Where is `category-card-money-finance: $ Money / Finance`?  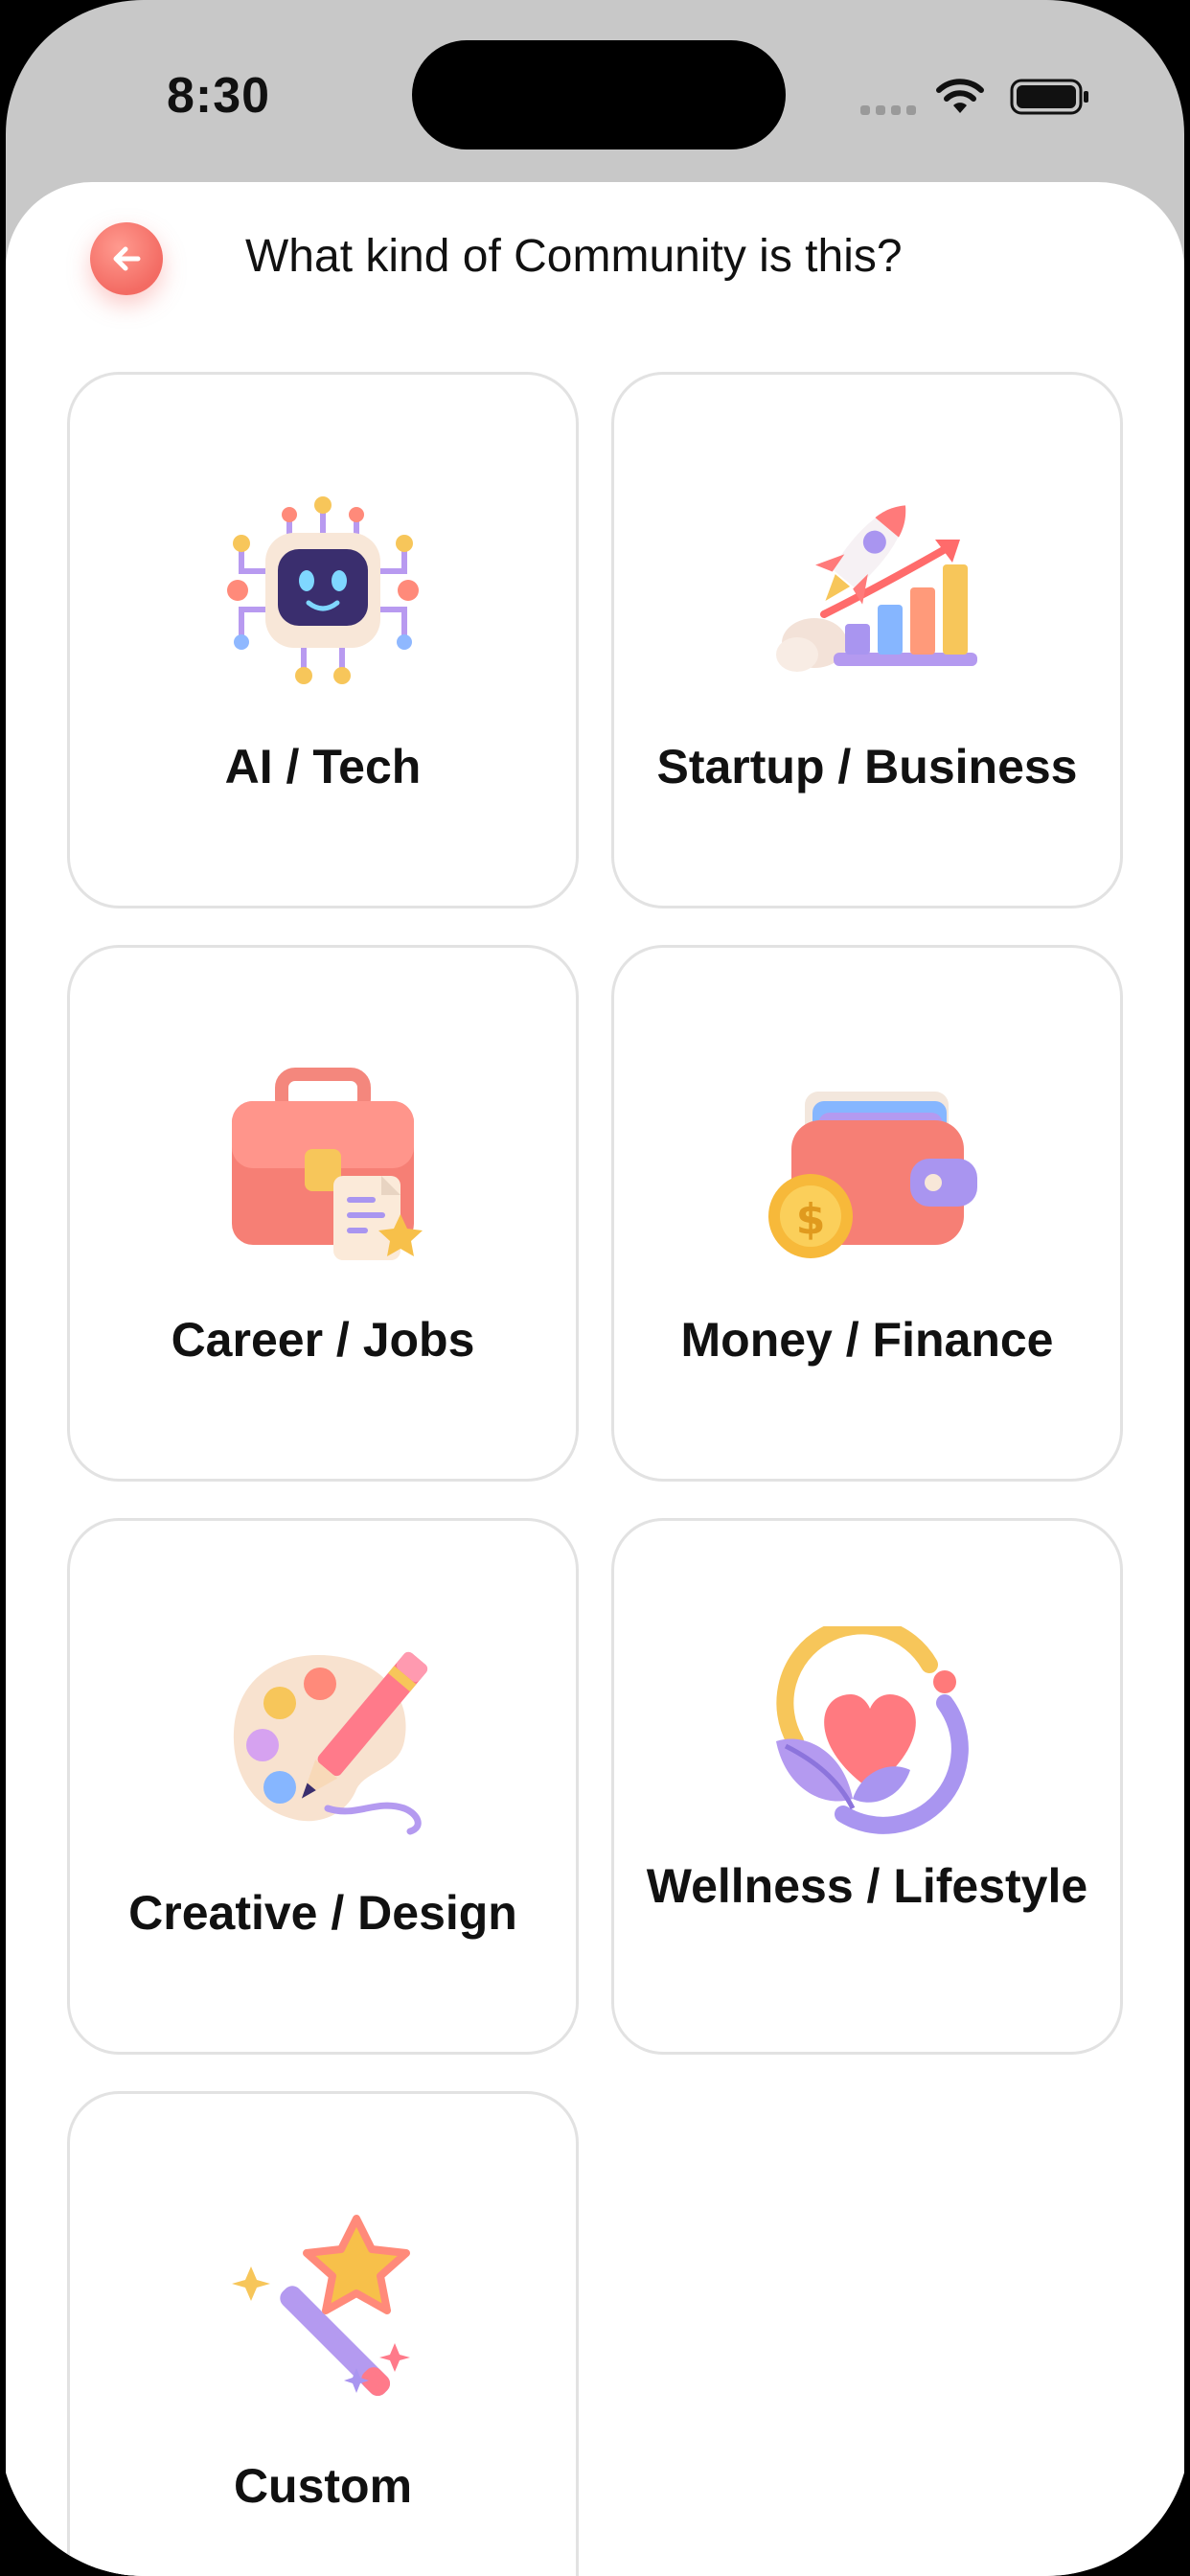 category-card-money-finance: $ Money / Finance is located at coordinates (867, 1213).